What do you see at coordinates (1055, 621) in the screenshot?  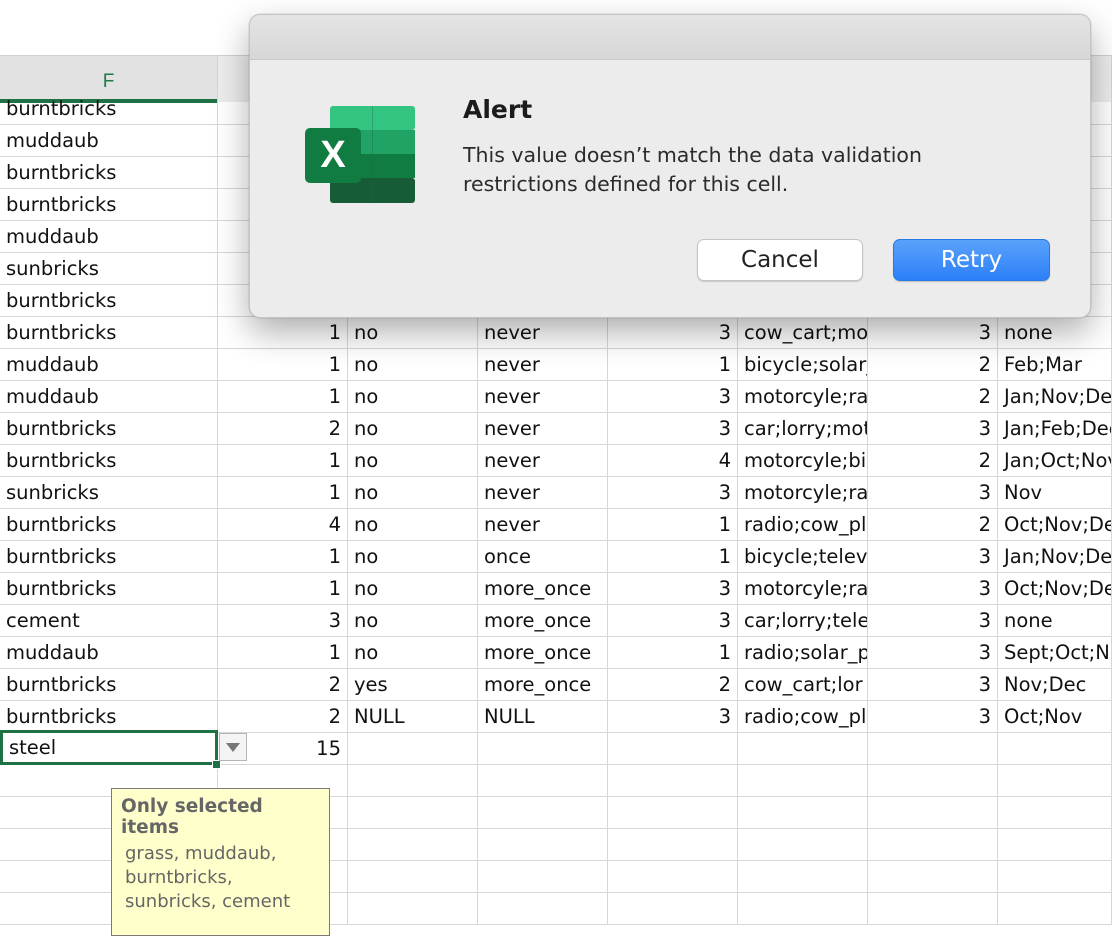 I see `cell-m: none` at bounding box center [1055, 621].